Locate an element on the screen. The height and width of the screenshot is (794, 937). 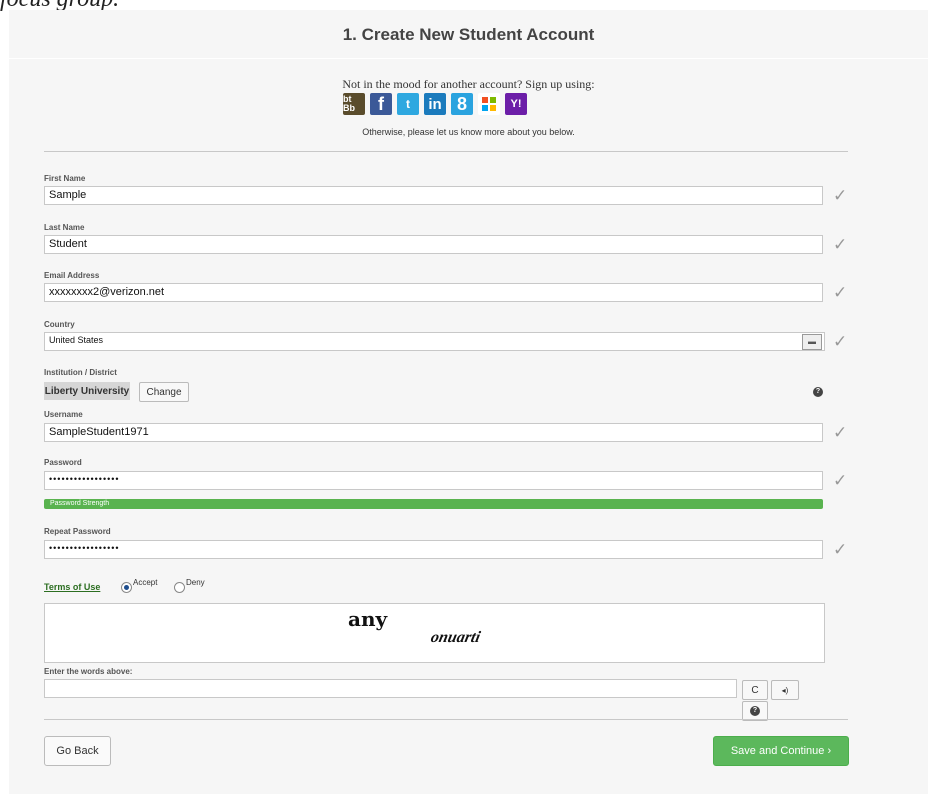
blackboard-icon: bt Bb is located at coordinates (354, 104).